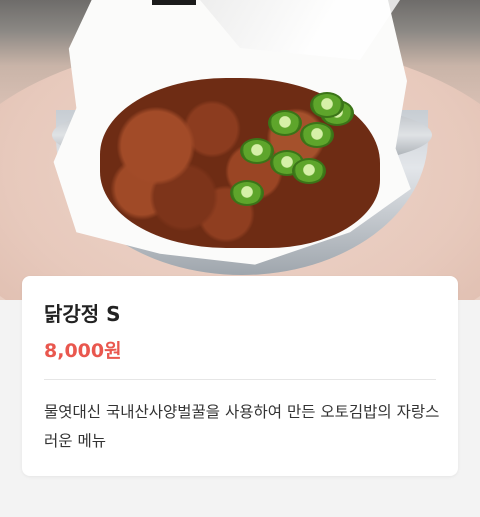 This screenshot has width=480, height=517. What do you see at coordinates (82, 314) in the screenshot?
I see `menu-item-name: 닭강정 S` at bounding box center [82, 314].